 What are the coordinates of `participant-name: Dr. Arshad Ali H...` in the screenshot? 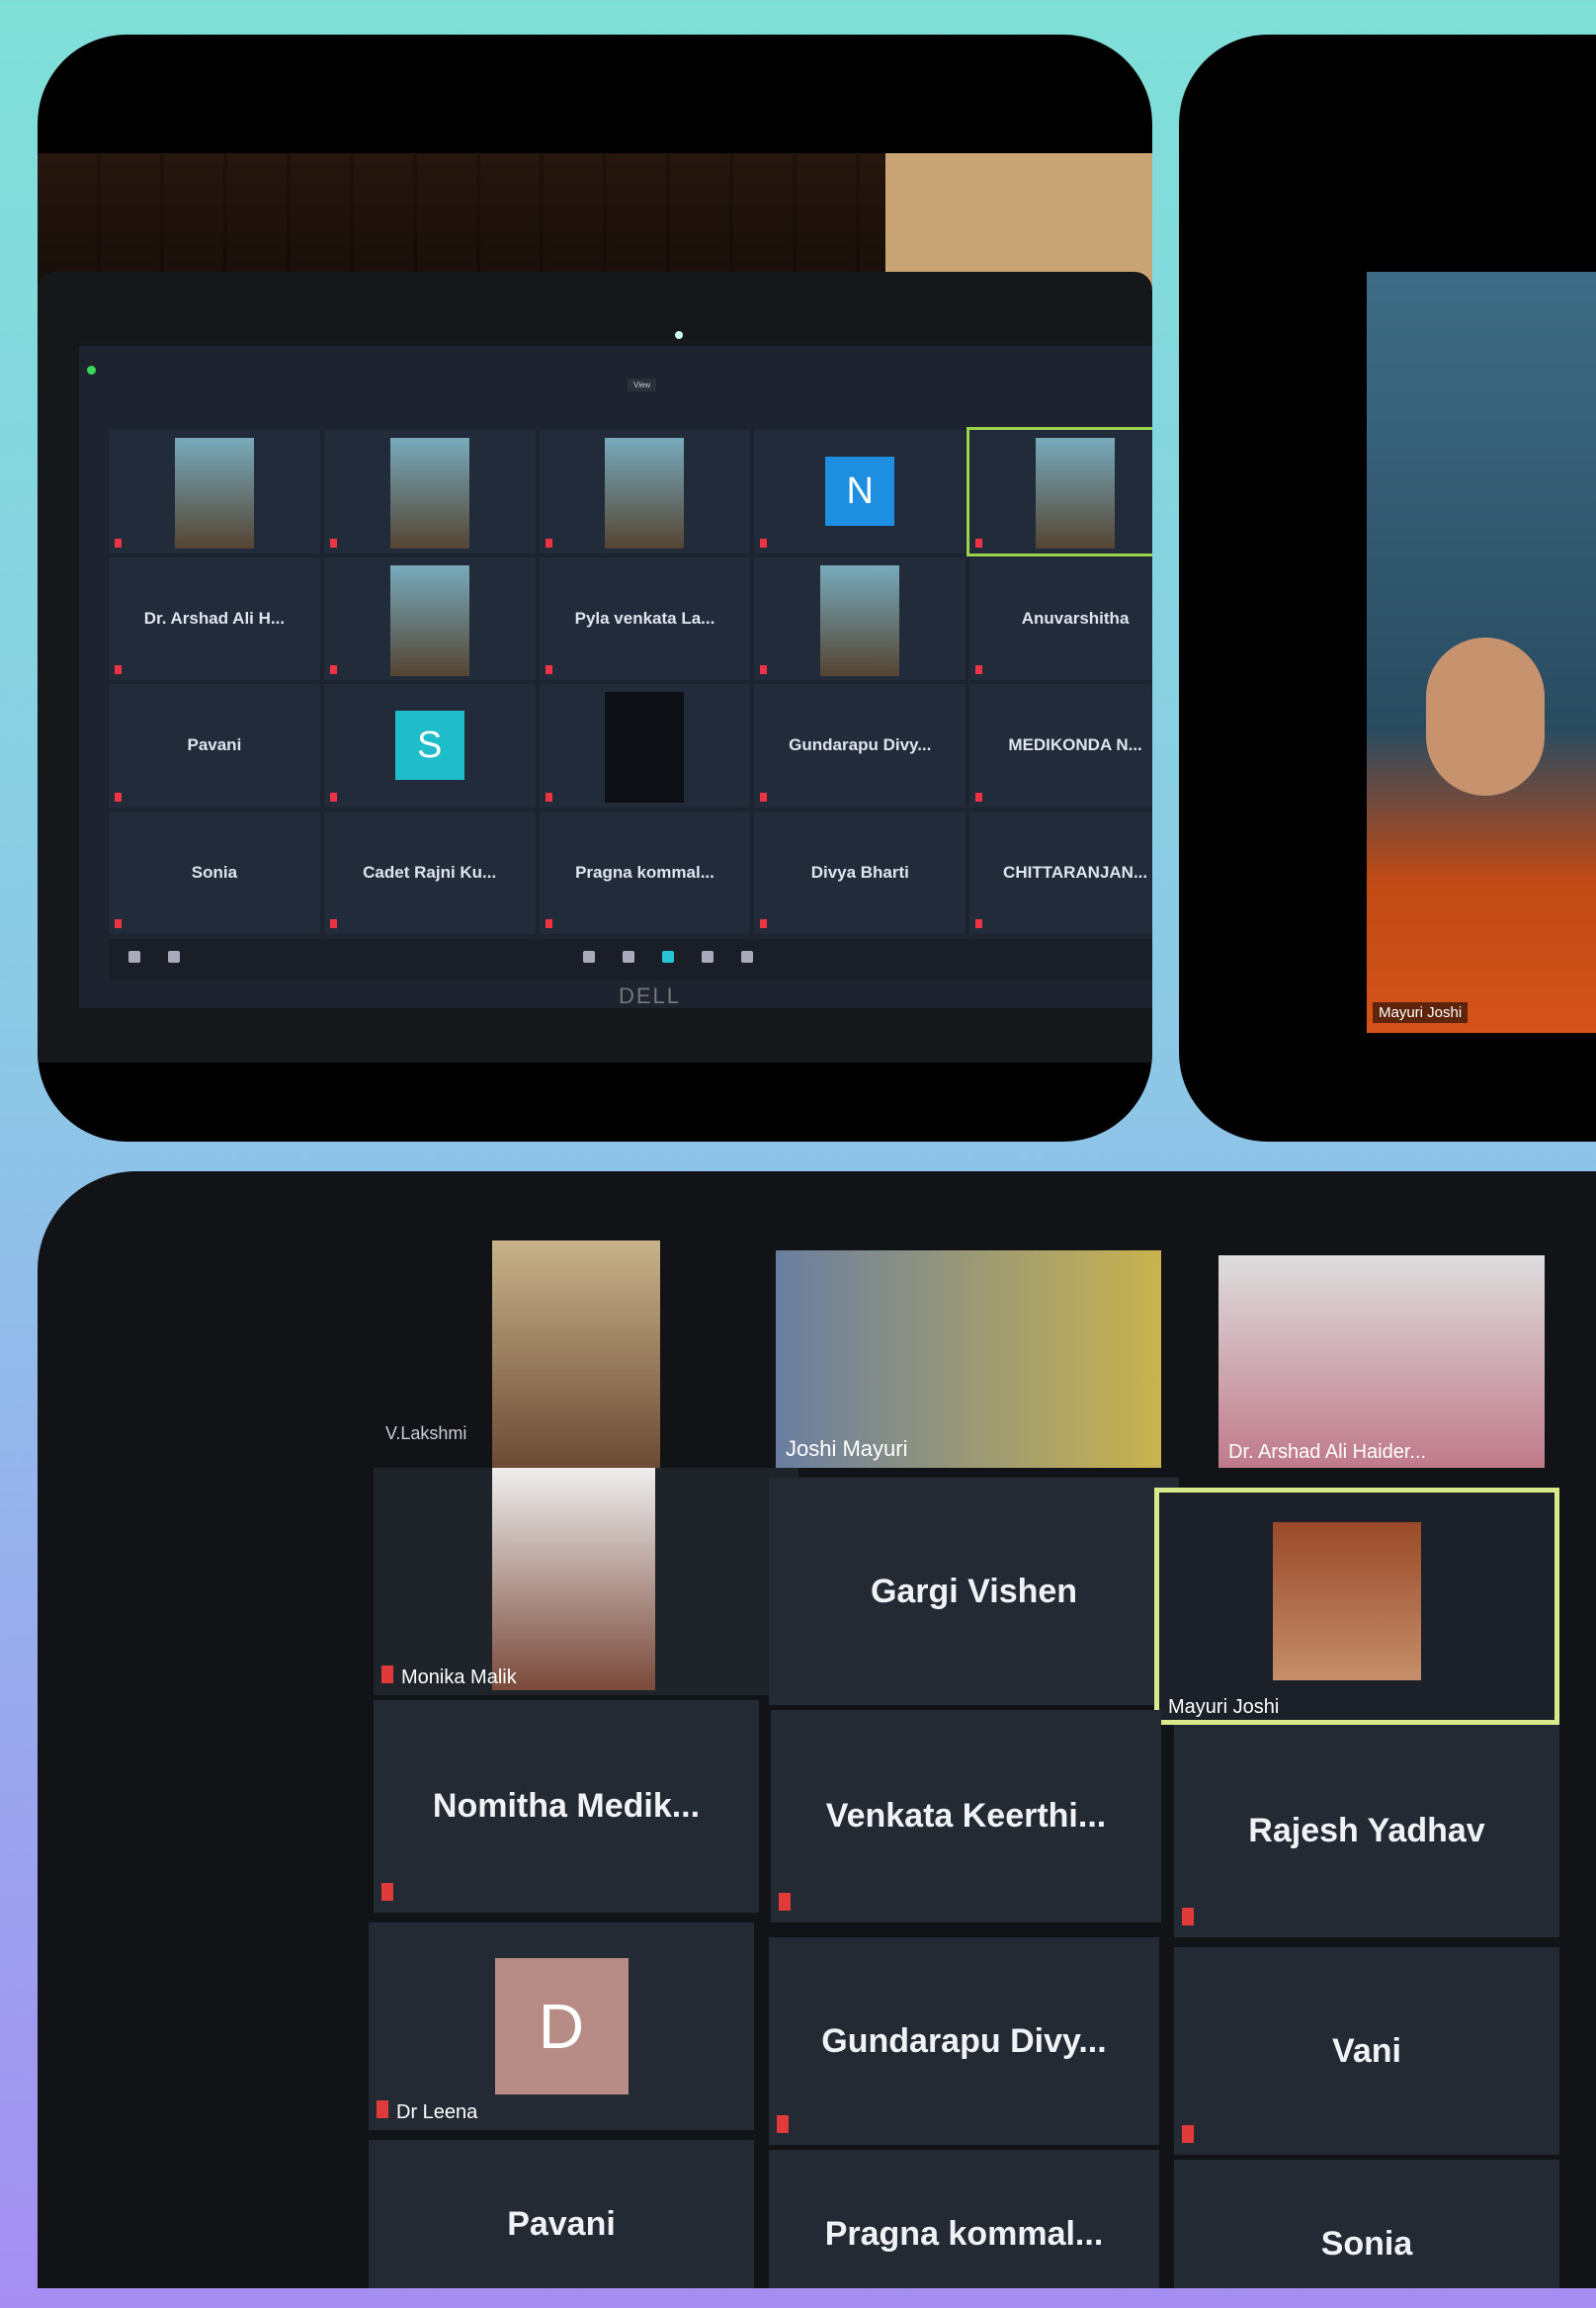 It's located at (214, 618).